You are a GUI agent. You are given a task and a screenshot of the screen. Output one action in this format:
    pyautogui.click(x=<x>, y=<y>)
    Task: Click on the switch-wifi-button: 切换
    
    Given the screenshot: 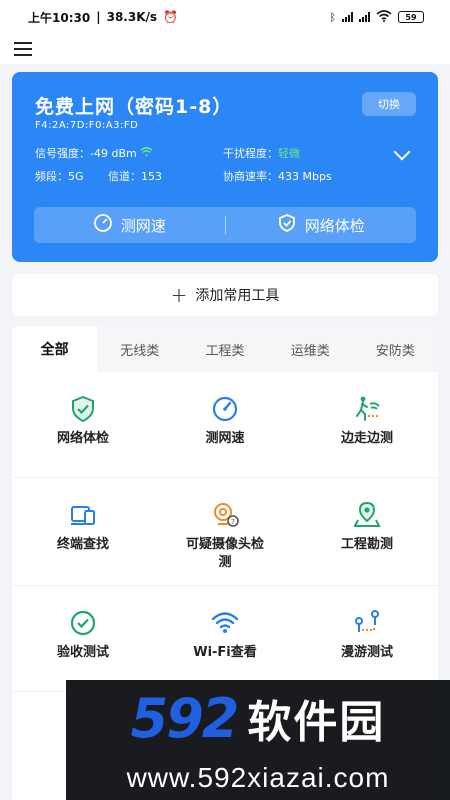 What is the action you would take?
    pyautogui.click(x=389, y=104)
    